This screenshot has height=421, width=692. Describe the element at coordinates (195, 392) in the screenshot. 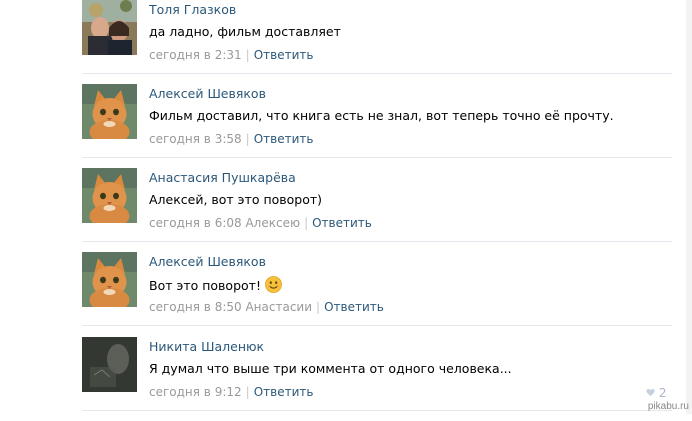

I see `comment-time: сегодня в 9:12` at that location.